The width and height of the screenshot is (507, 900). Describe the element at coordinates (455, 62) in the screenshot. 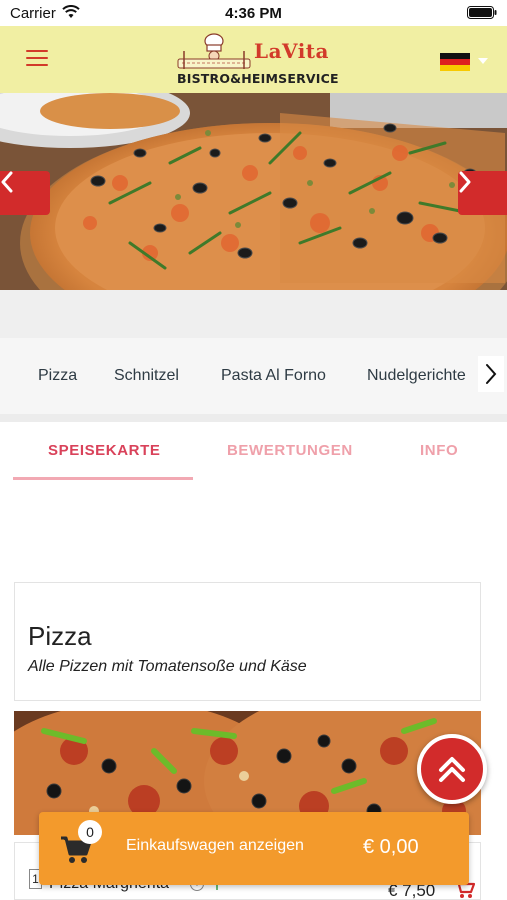

I see `german-flag-icon` at that location.